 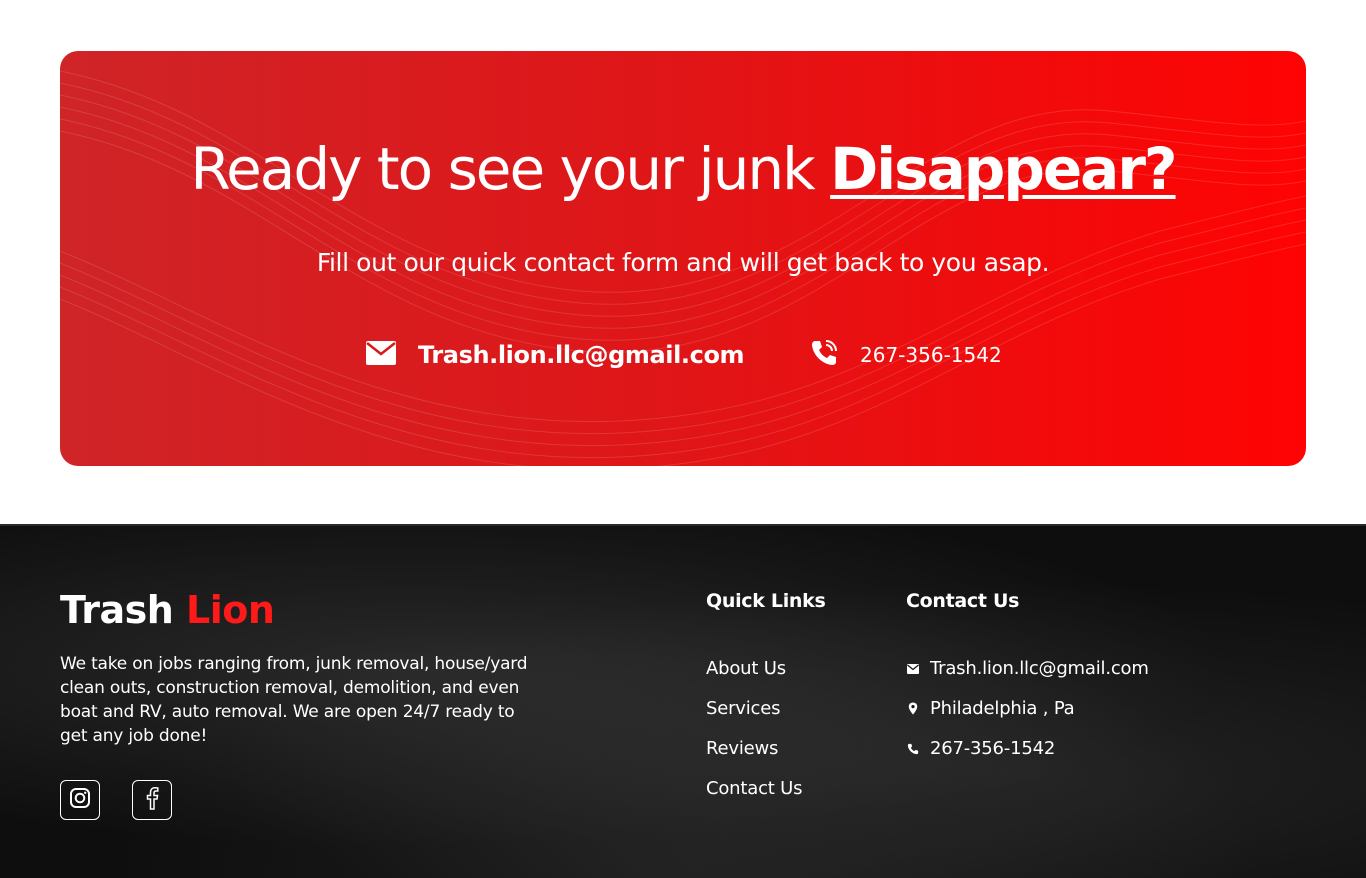 I want to click on brand-name-part1: Trash, so click(x=123, y=610).